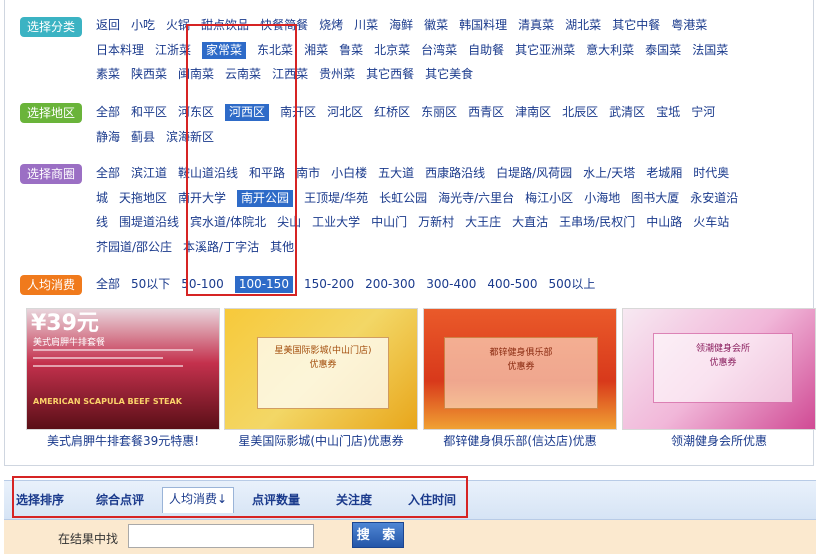  What do you see at coordinates (321, 369) in the screenshot?
I see `promo-banner-cinema: 星美国际影城(中山门店) 优惠券` at bounding box center [321, 369].